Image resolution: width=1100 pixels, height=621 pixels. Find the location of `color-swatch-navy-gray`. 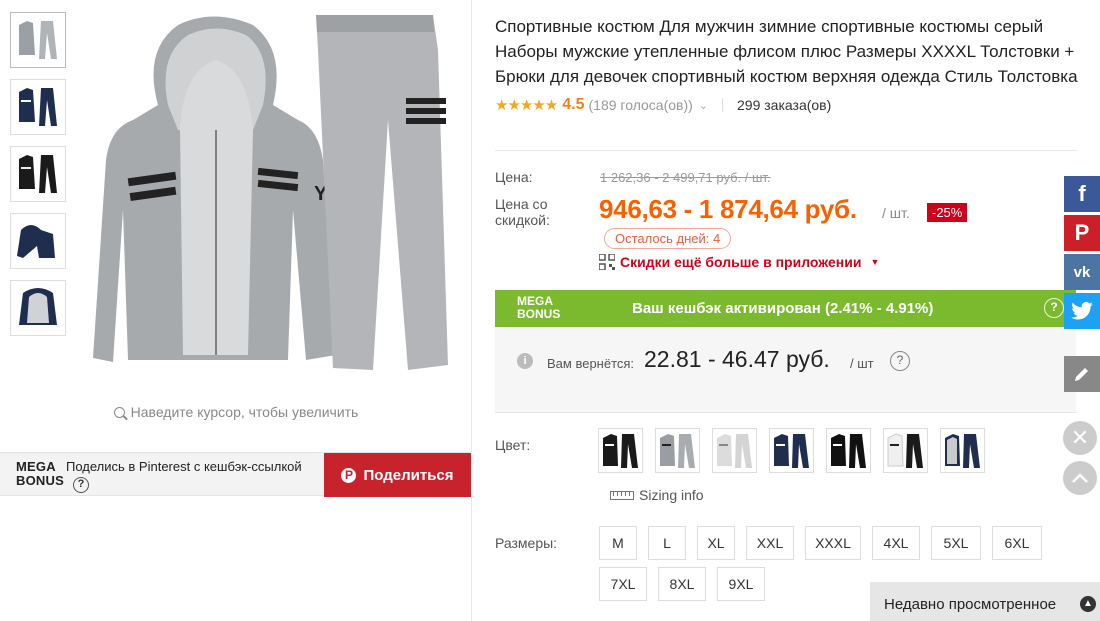

color-swatch-navy-gray is located at coordinates (962, 450).